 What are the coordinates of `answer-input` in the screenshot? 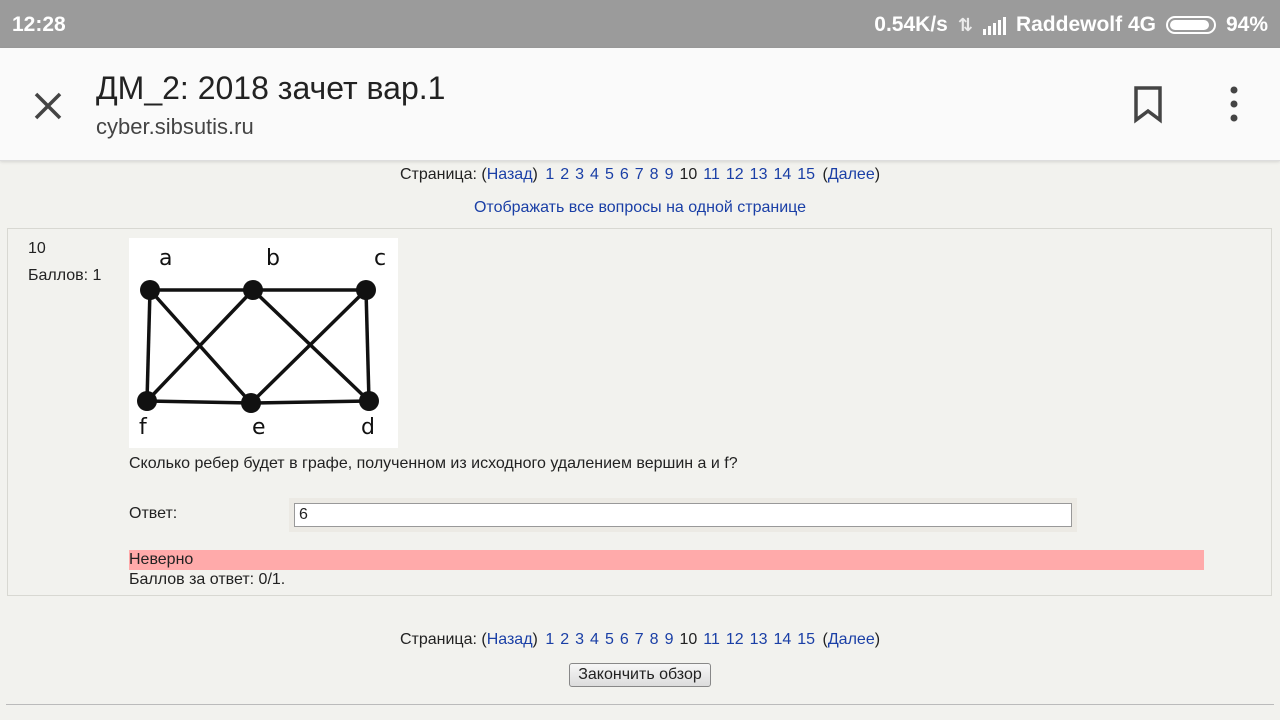 It's located at (683, 515).